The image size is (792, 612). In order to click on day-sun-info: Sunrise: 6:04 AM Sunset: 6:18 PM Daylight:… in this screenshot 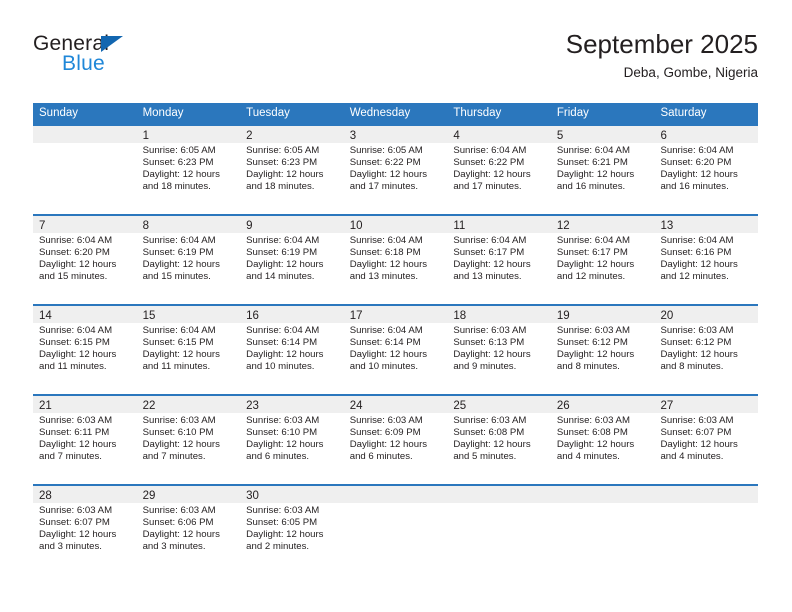, I will do `click(396, 258)`.